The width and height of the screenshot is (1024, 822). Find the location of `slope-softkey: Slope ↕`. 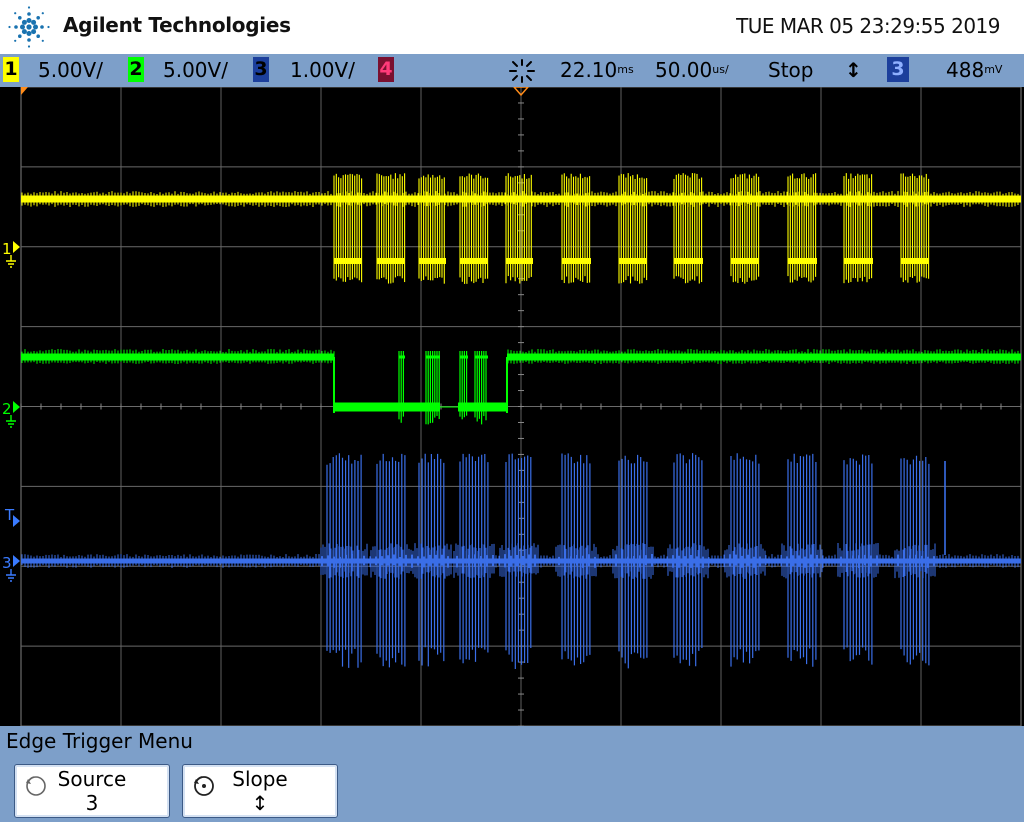

slope-softkey: Slope ↕ is located at coordinates (260, 791).